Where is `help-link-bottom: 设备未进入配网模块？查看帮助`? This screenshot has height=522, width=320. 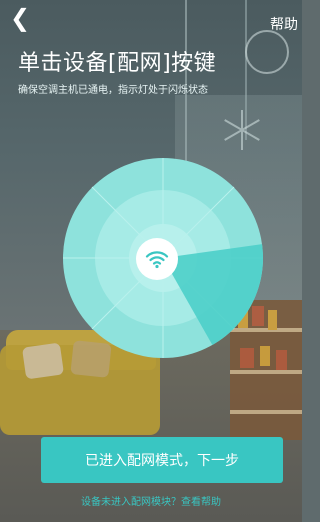
help-link-bottom: 设备未进入配网模块？查看帮助 is located at coordinates (151, 500).